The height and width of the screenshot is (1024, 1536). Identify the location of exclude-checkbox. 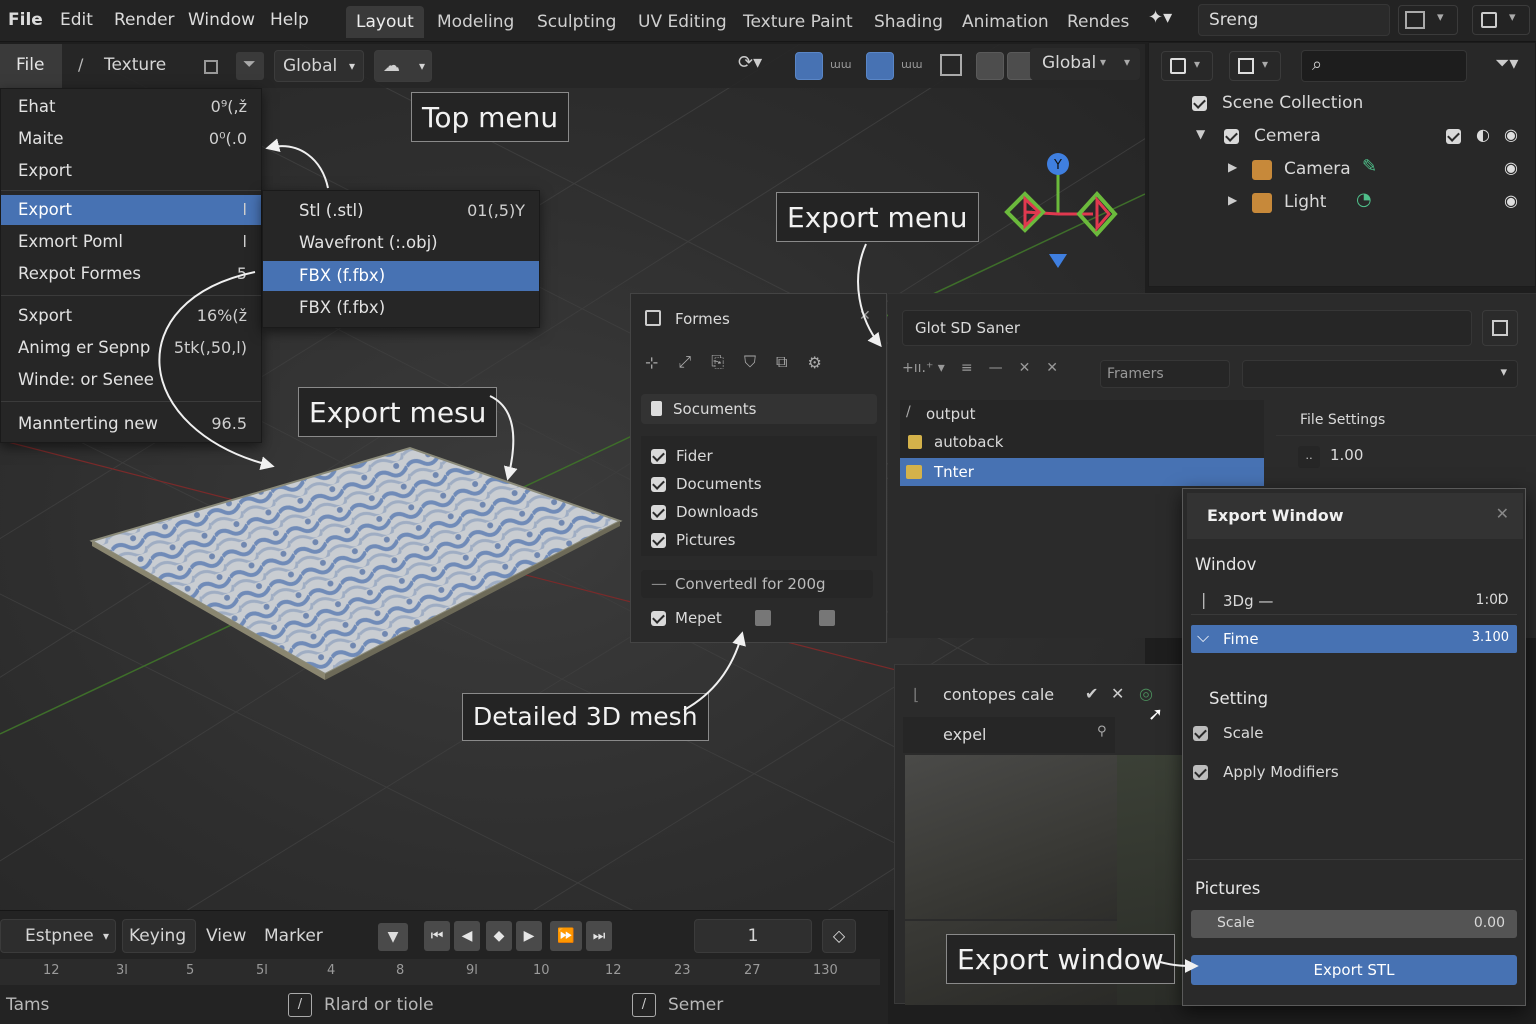
(1453, 136).